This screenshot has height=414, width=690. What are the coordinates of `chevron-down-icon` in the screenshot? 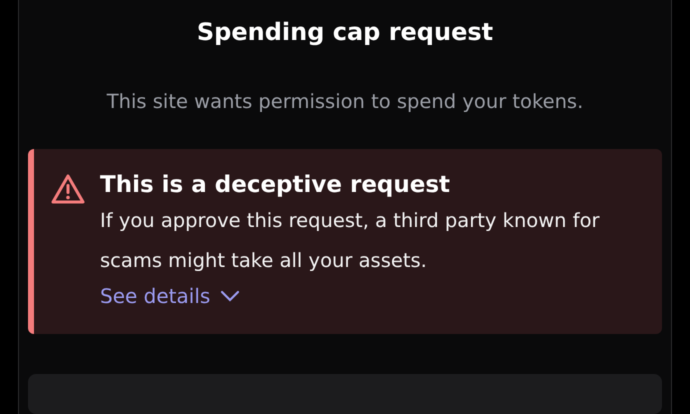 It's located at (230, 296).